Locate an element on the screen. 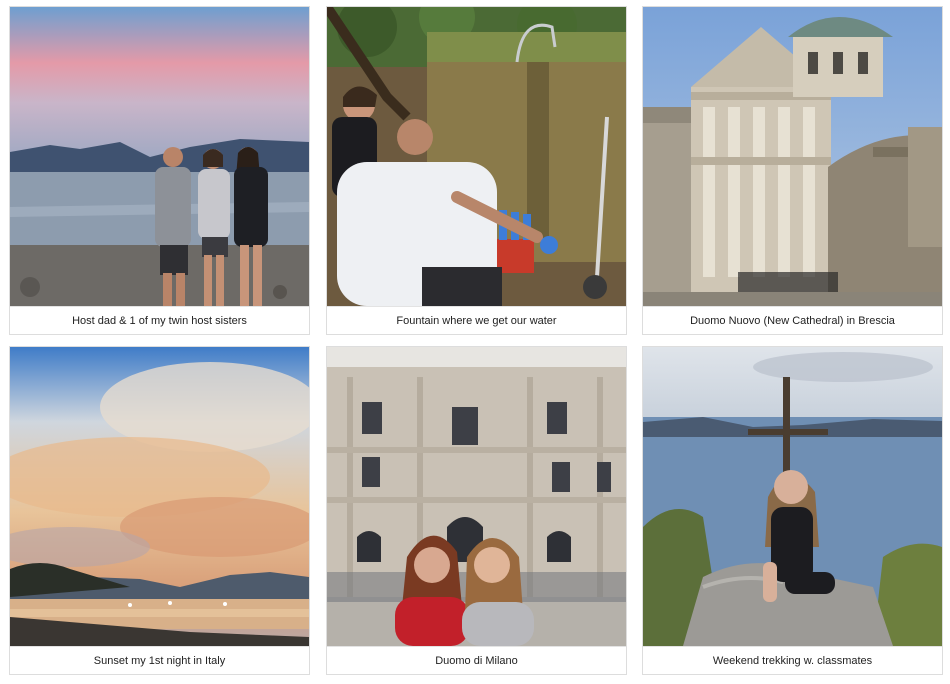  photo-caption: Weekend trekking w. classmates is located at coordinates (792, 660).